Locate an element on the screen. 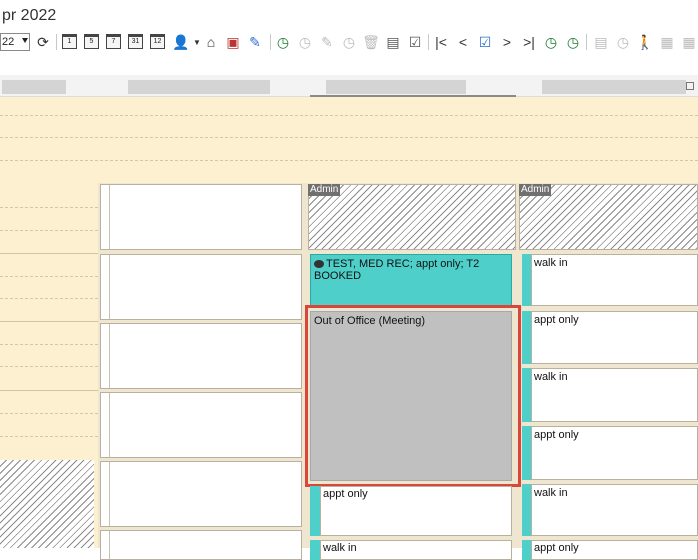 Image resolution: width=698 pixels, height=560 pixels. day-view-icon: 1 is located at coordinates (69, 41).